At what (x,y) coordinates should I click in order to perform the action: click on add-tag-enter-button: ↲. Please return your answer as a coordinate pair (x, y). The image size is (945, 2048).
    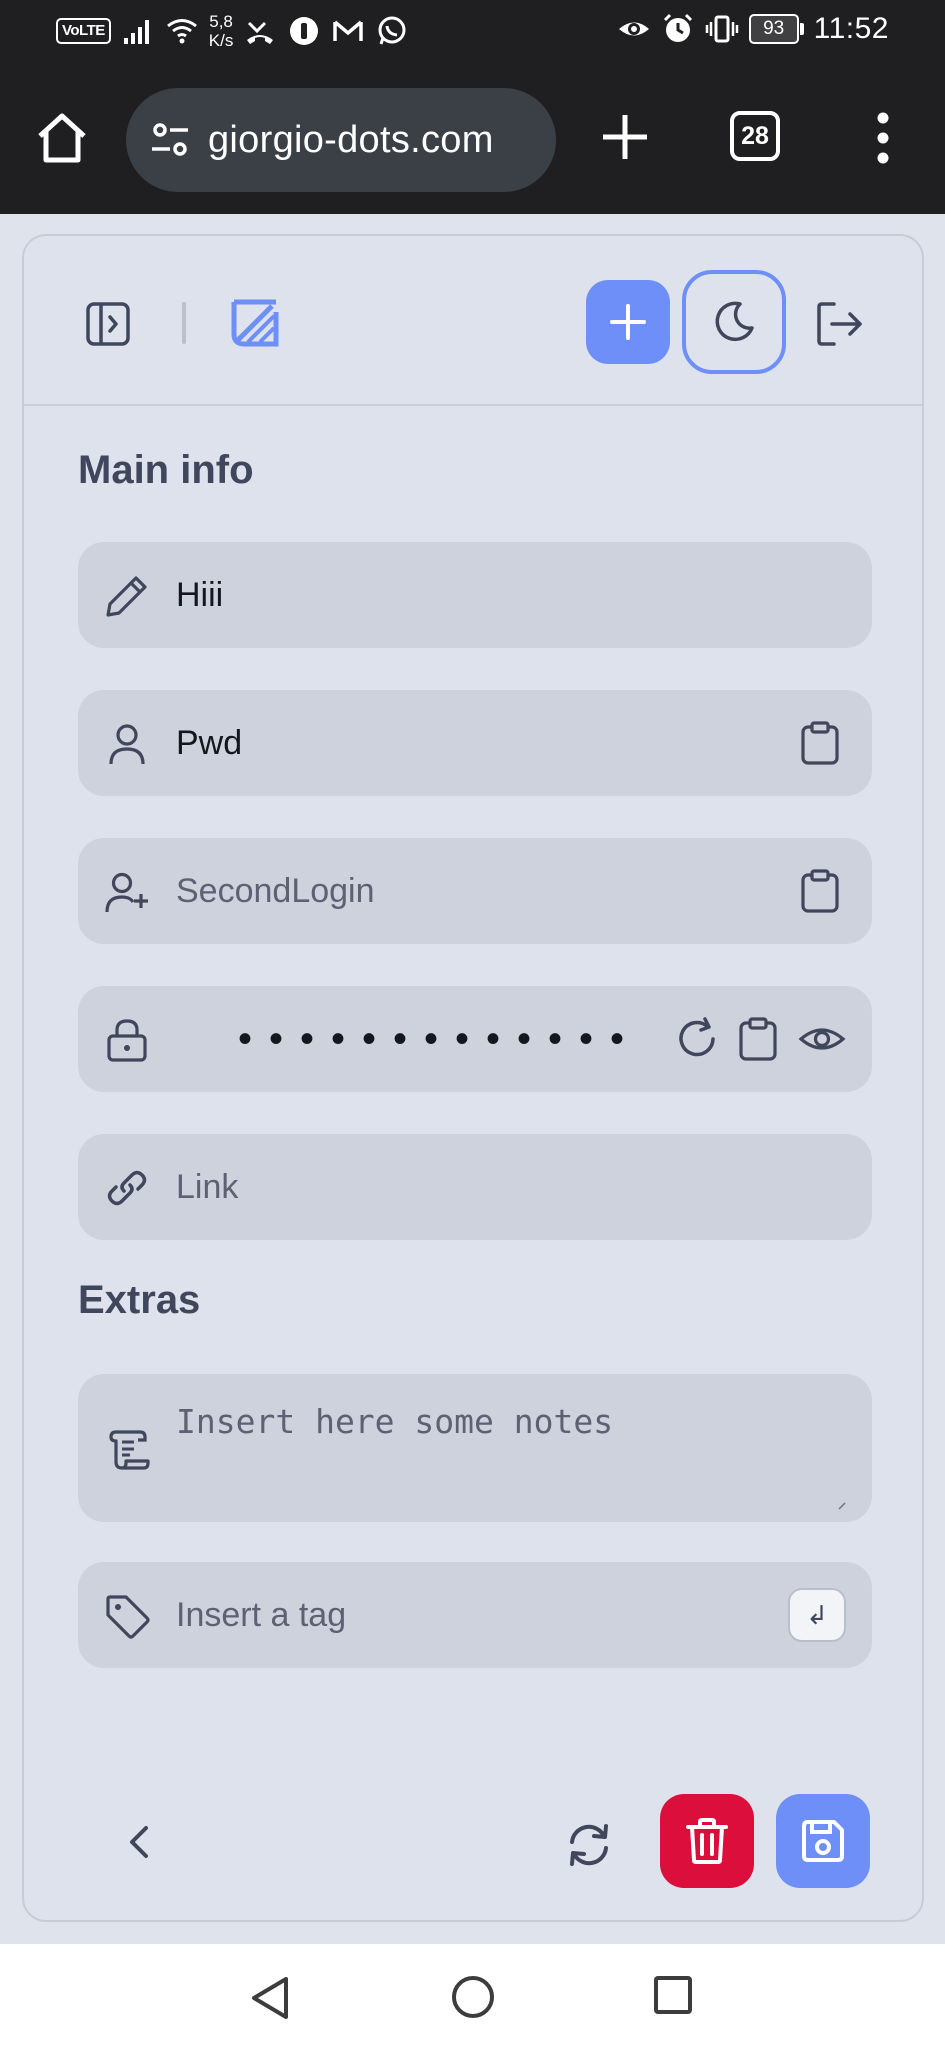
    Looking at the image, I should click on (817, 1615).